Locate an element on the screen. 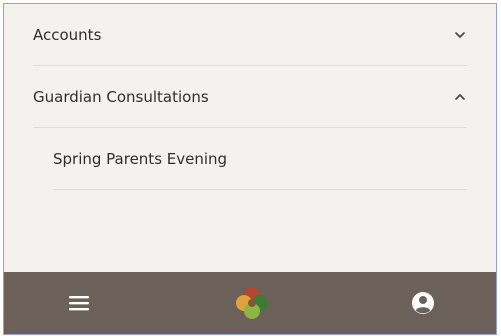 The width and height of the screenshot is (501, 336). chevron-up-icon is located at coordinates (460, 96).